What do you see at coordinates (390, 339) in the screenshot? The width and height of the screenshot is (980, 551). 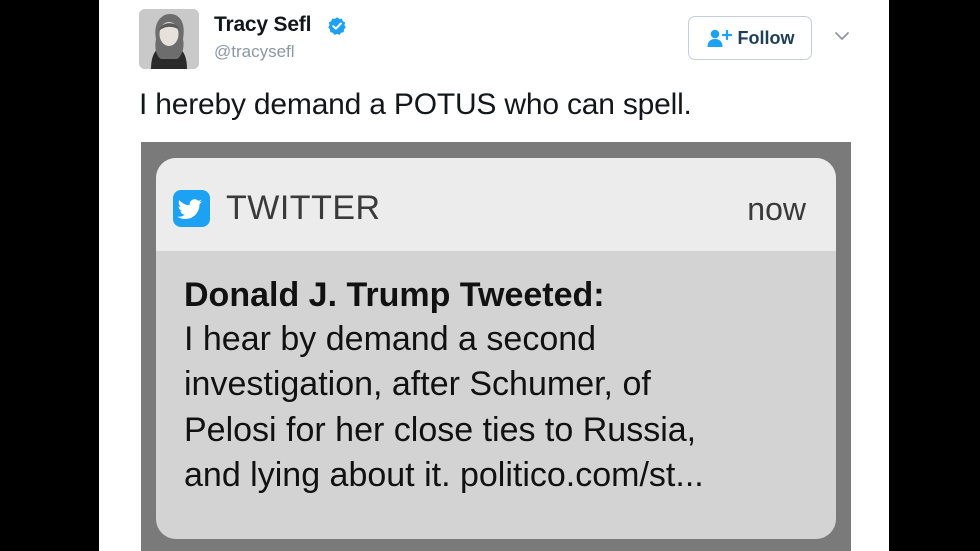 I see `notification-body-line: I hear by demand a second` at bounding box center [390, 339].